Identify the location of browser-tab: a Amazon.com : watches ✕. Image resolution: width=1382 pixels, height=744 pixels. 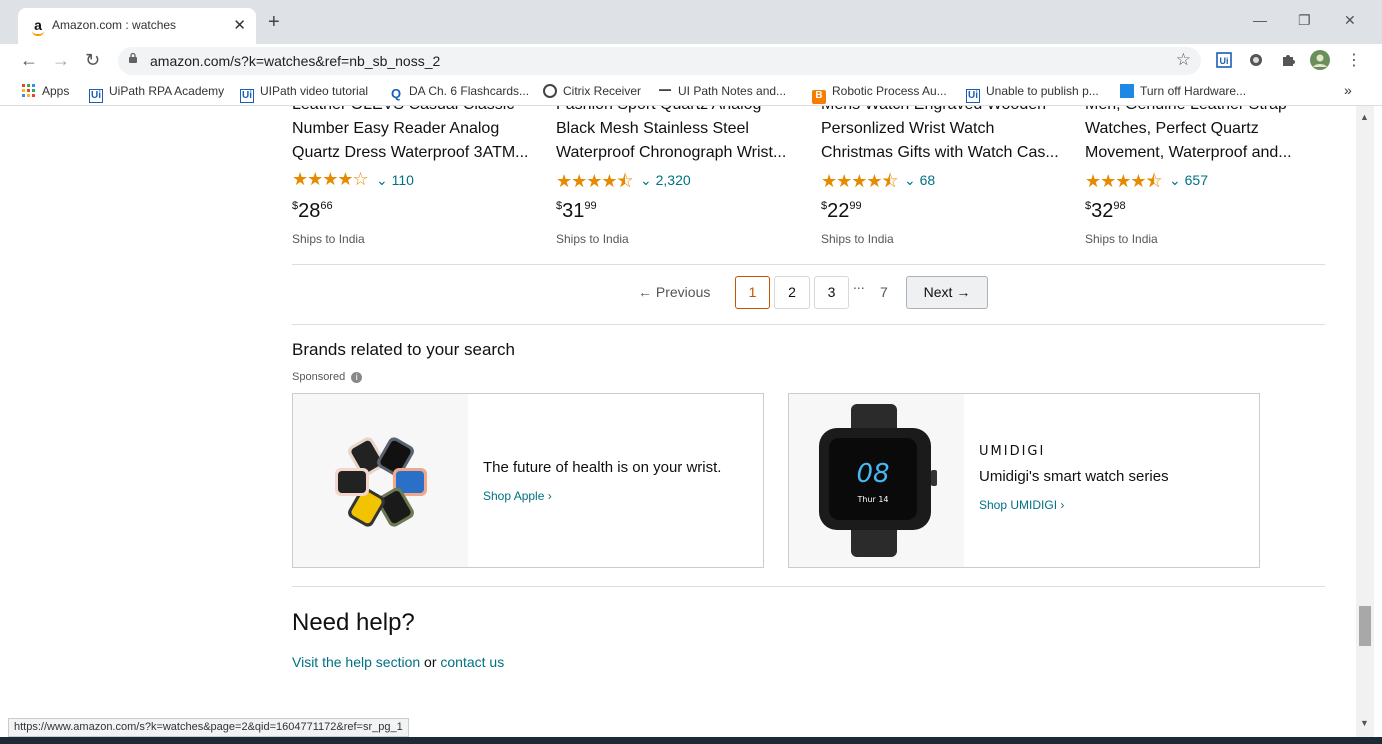
(137, 26).